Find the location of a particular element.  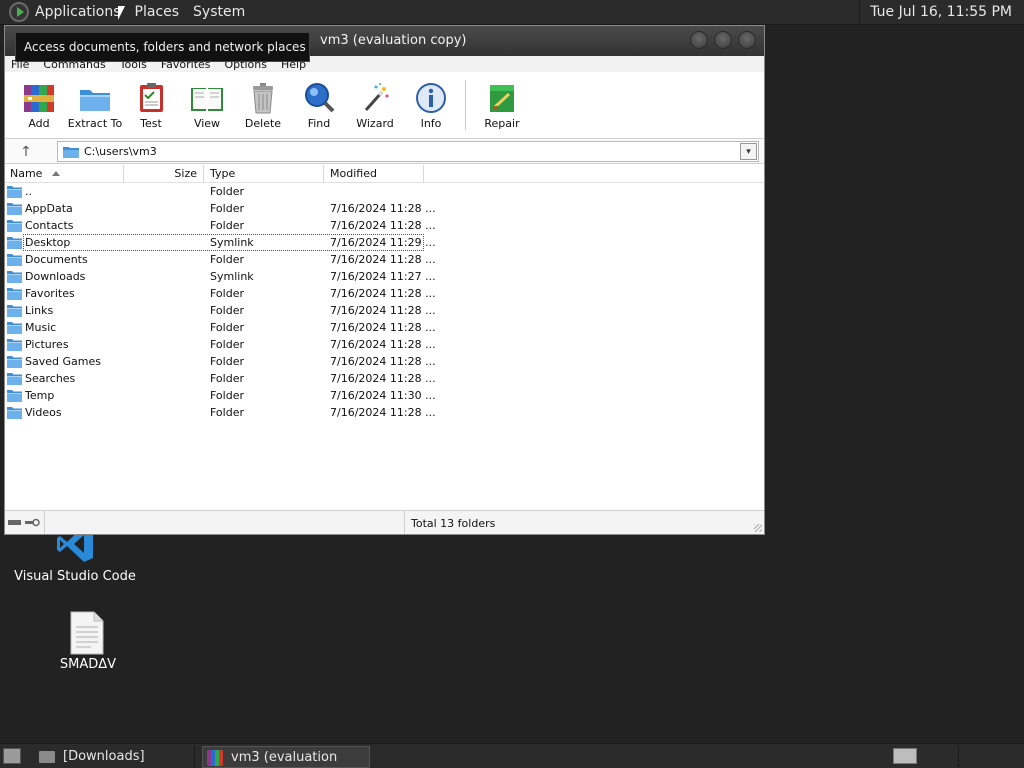

status-bar: Total 13 folders is located at coordinates (384, 522).